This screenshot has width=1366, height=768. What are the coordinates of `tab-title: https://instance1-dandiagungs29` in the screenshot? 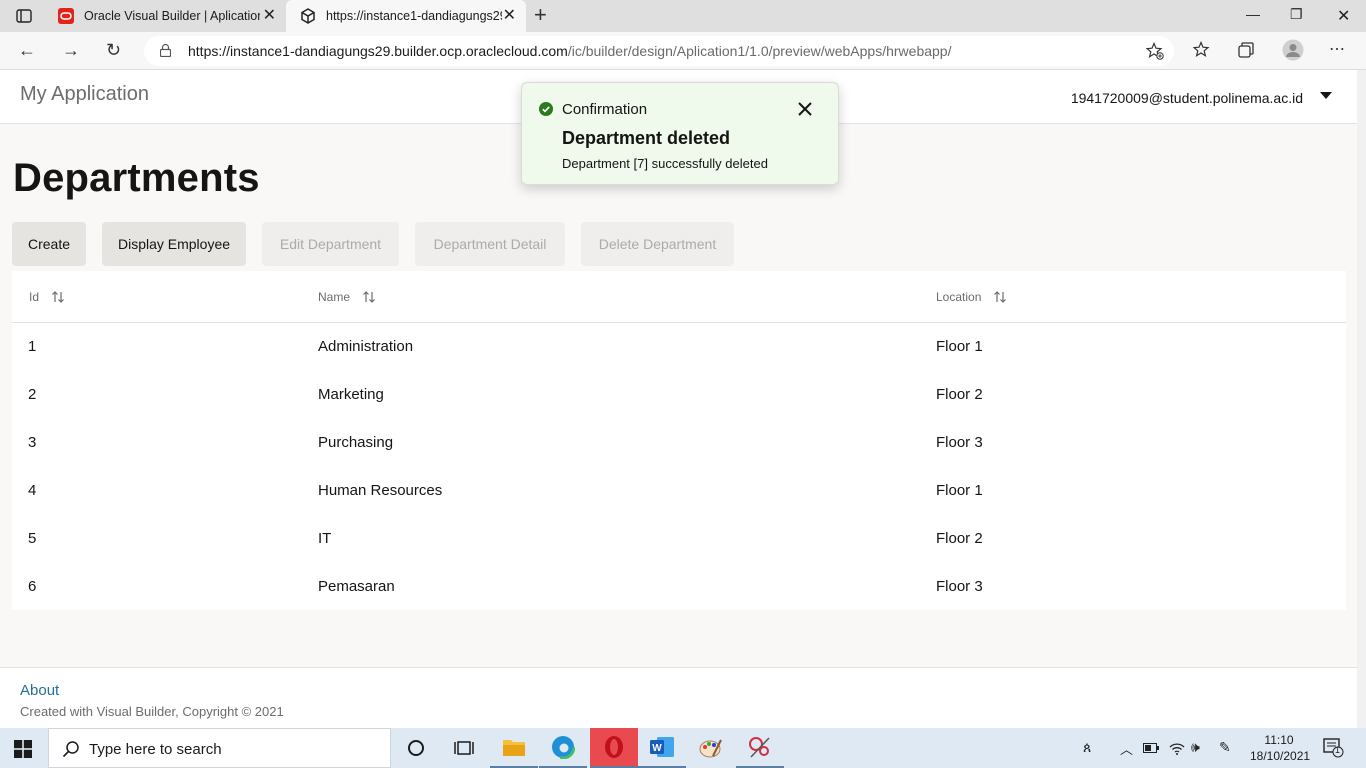 It's located at (414, 16).